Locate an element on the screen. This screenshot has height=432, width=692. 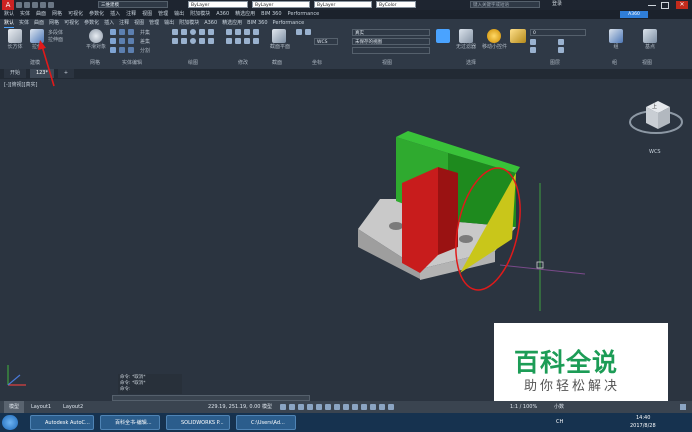
ribbon-tab-4: 可视化 is located at coordinates (71, 23).